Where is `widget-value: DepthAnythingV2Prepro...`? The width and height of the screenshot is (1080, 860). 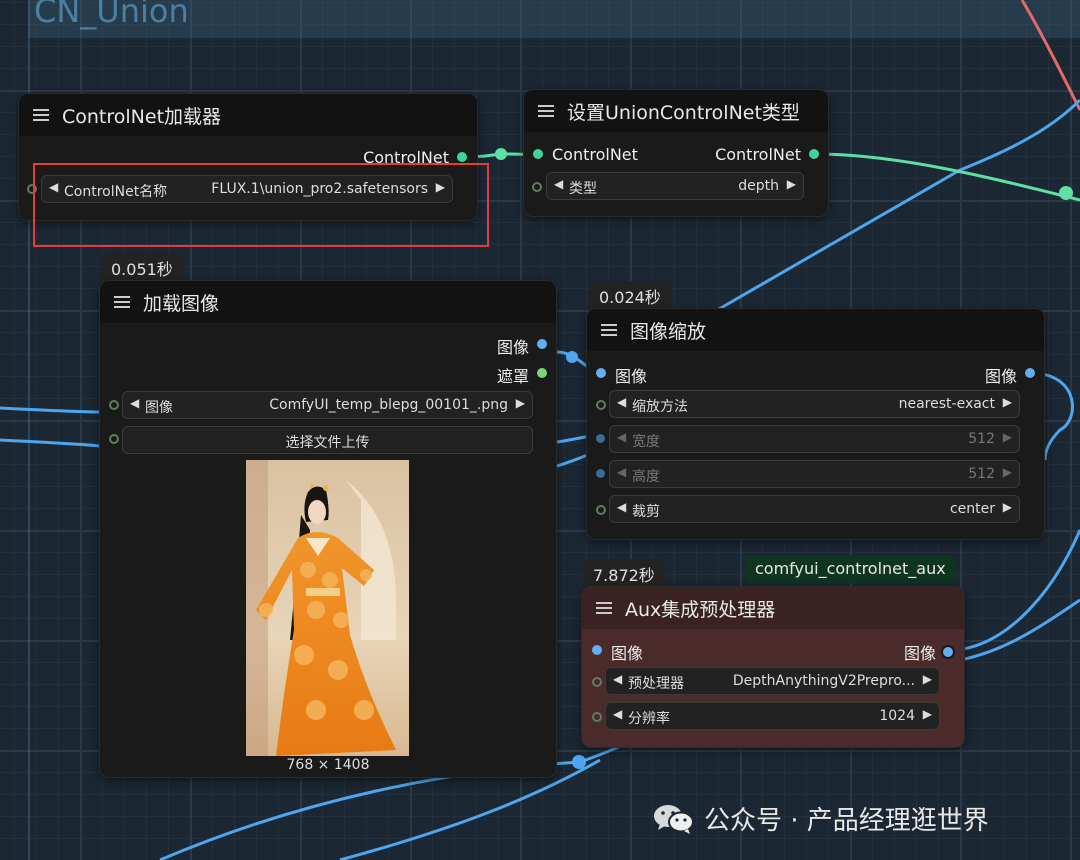 widget-value: DepthAnythingV2Prepro... is located at coordinates (823, 681).